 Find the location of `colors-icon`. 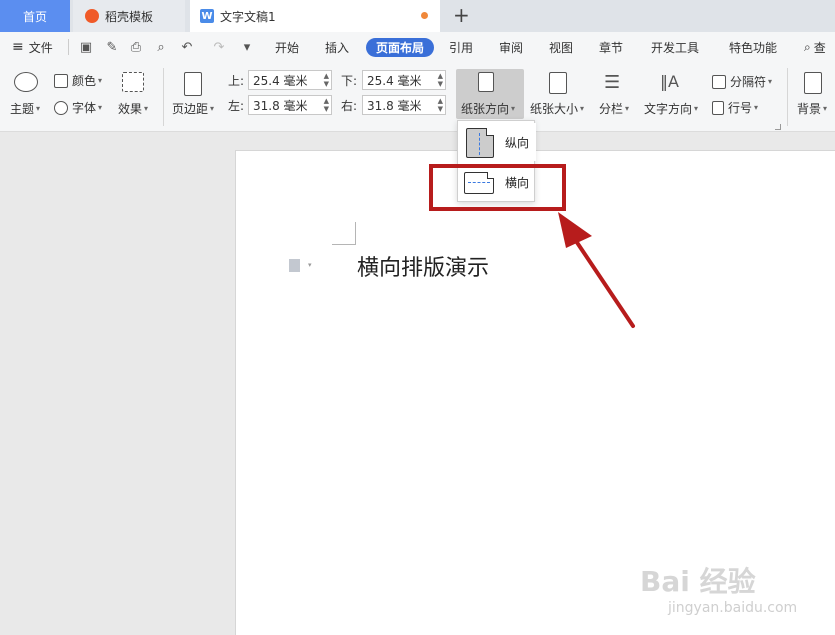

colors-icon is located at coordinates (61, 80).